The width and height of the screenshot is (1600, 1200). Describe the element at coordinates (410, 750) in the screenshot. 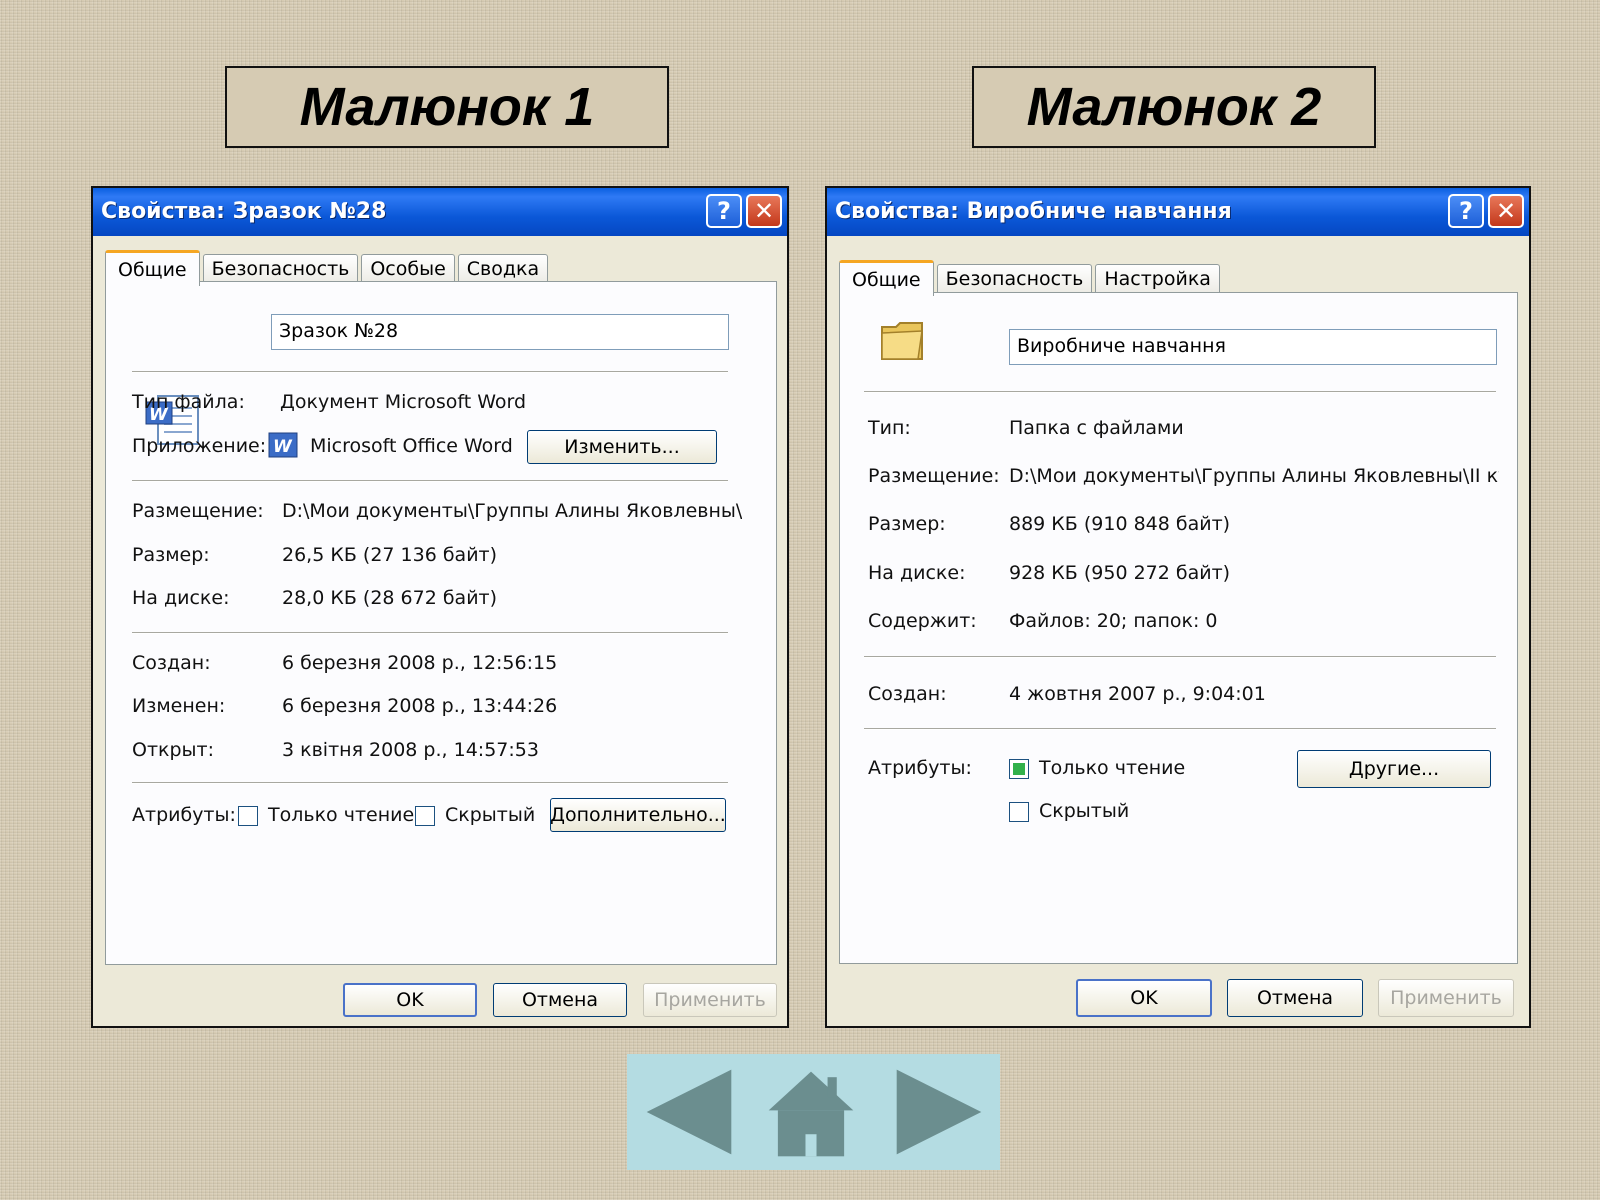

I see `opened-value: 3 квітня 2008 р., 14:57:53` at that location.